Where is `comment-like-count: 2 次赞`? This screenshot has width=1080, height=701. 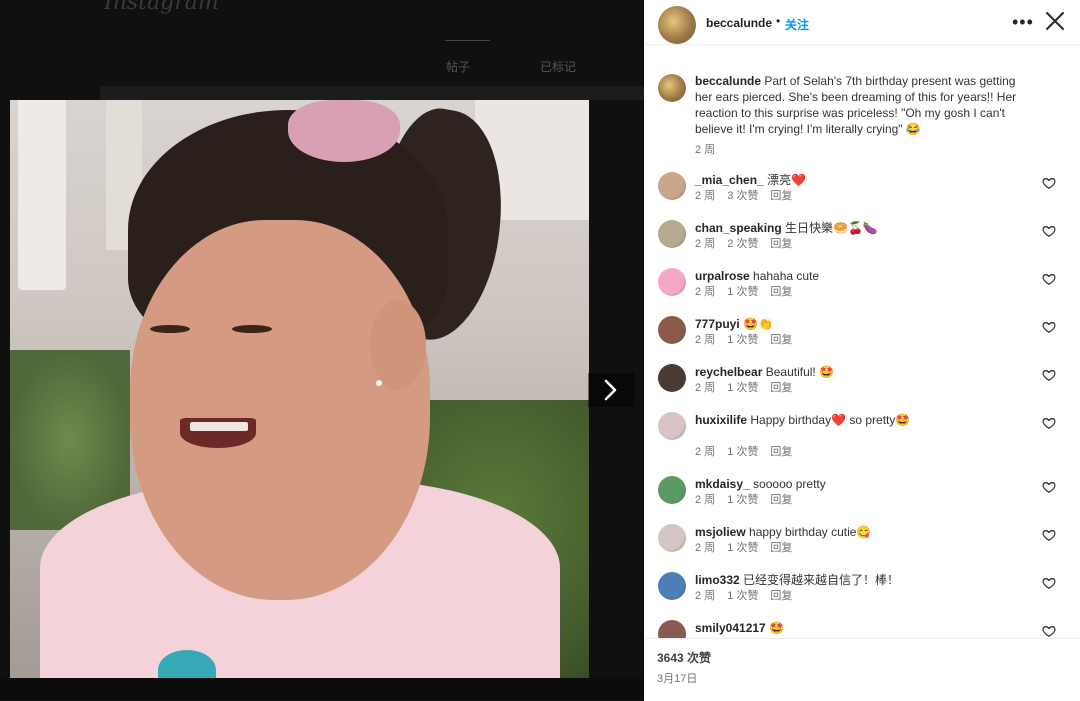
comment-like-count: 2 次赞 is located at coordinates (742, 244).